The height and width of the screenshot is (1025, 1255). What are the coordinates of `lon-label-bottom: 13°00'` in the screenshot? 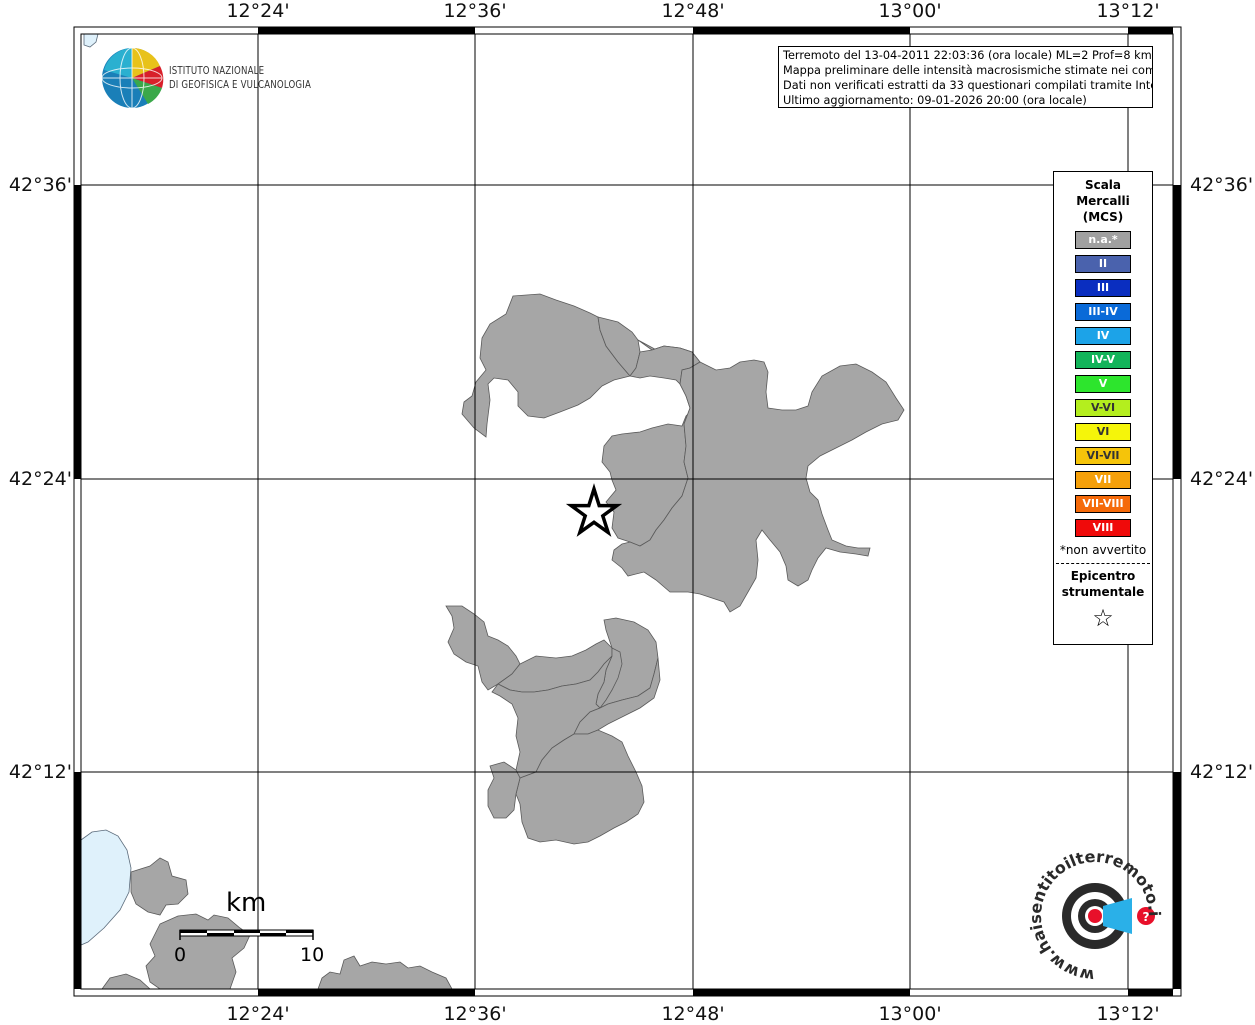 It's located at (910, 1014).